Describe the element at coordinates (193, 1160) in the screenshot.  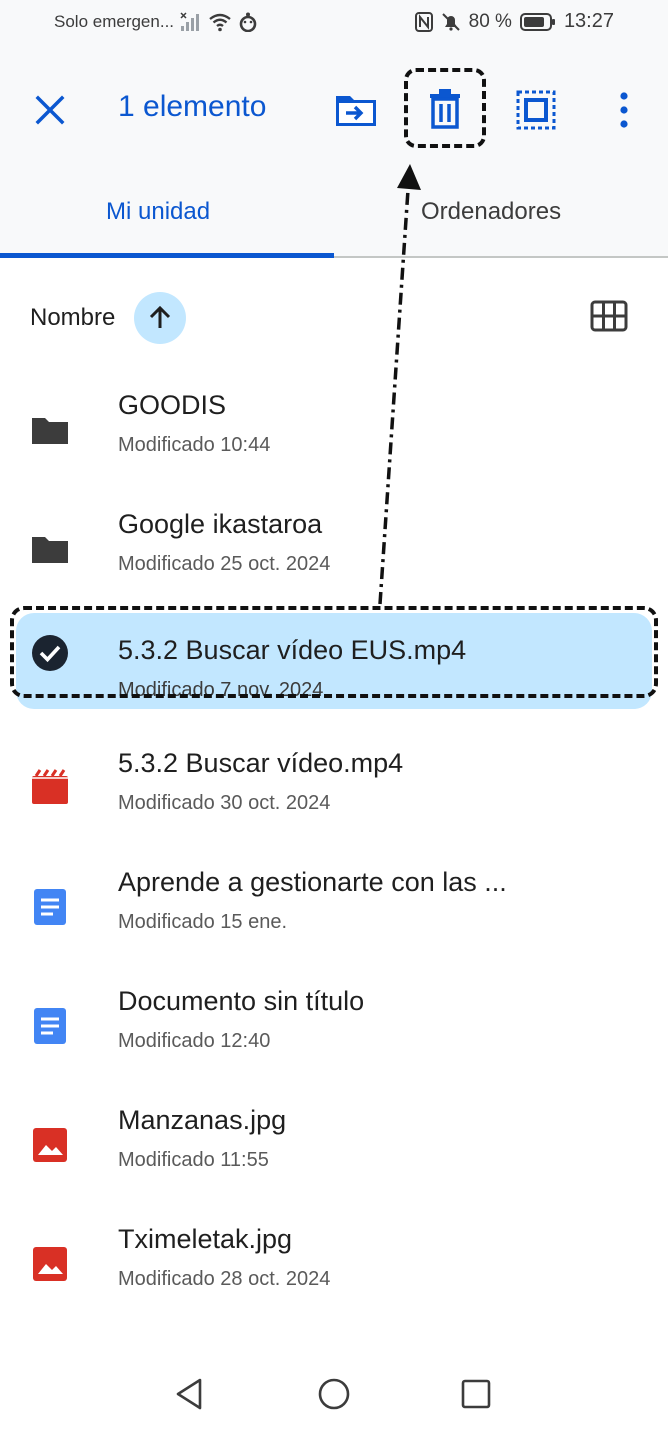
I see `file-modified: Modificado 11:55` at that location.